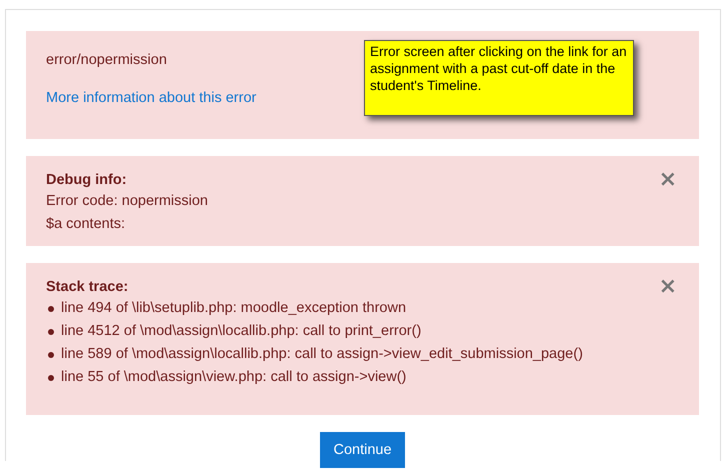 The image size is (727, 472). I want to click on continue-button: Continue, so click(362, 450).